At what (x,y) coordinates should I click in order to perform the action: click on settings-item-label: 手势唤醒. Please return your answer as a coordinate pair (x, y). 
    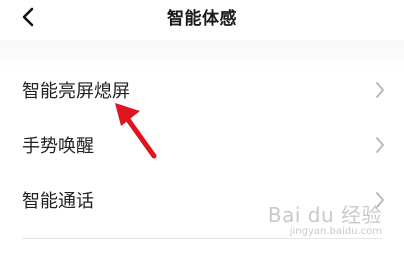
    Looking at the image, I should click on (58, 146).